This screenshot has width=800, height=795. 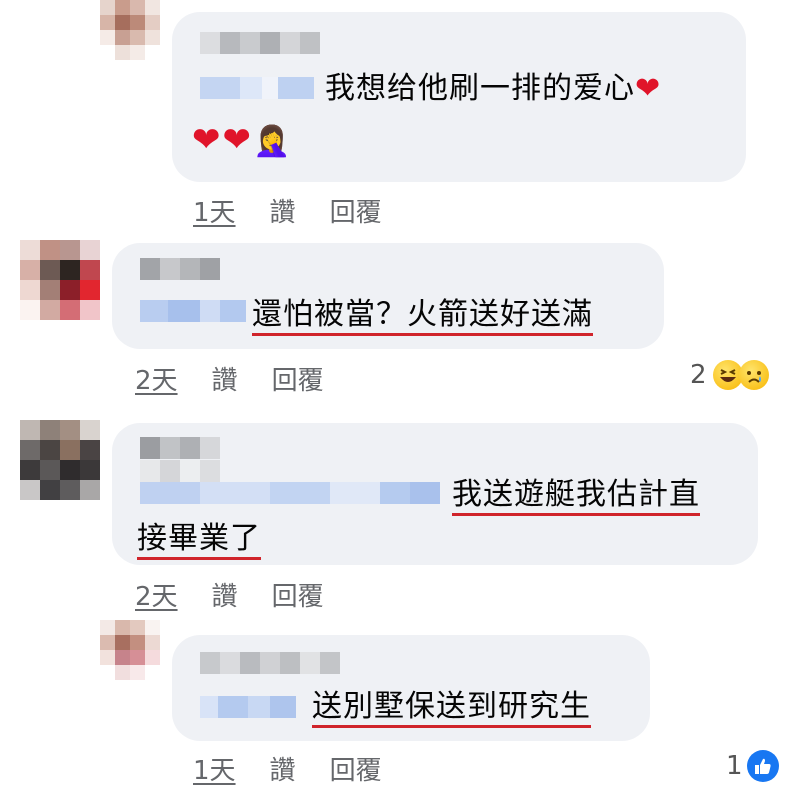 What do you see at coordinates (242, 140) in the screenshot?
I see `heart-icon: ❤❤🤦‍♀️` at bounding box center [242, 140].